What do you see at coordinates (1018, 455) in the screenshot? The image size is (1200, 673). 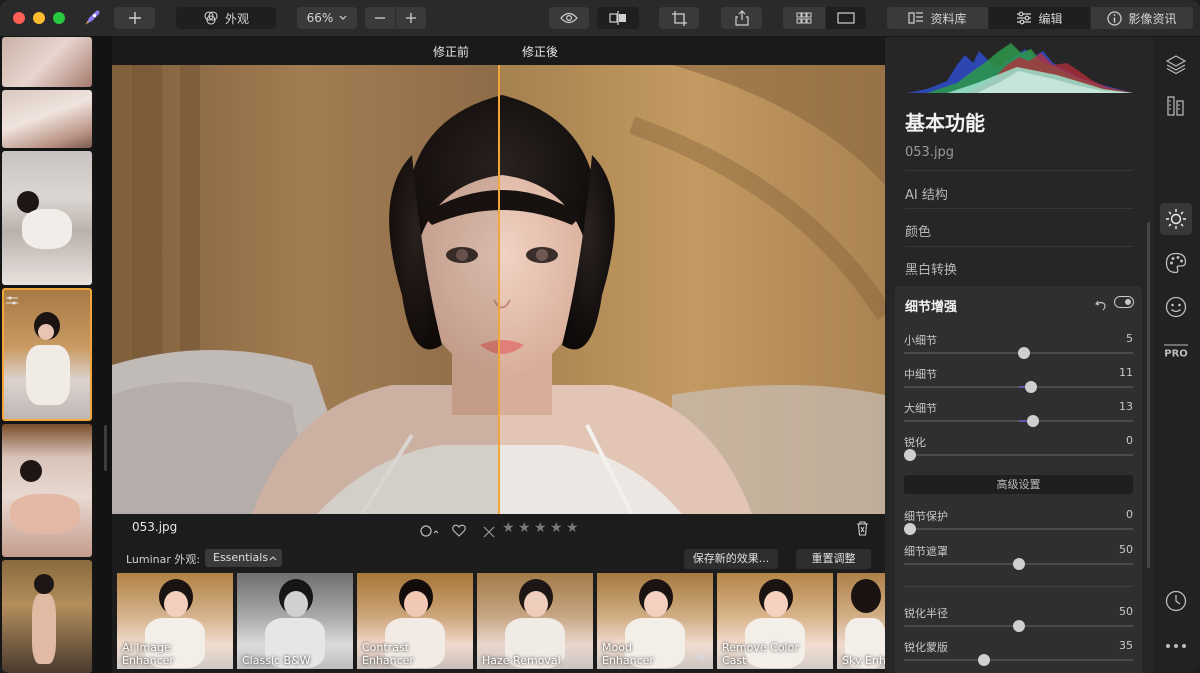 I see `sharpen-slider` at bounding box center [1018, 455].